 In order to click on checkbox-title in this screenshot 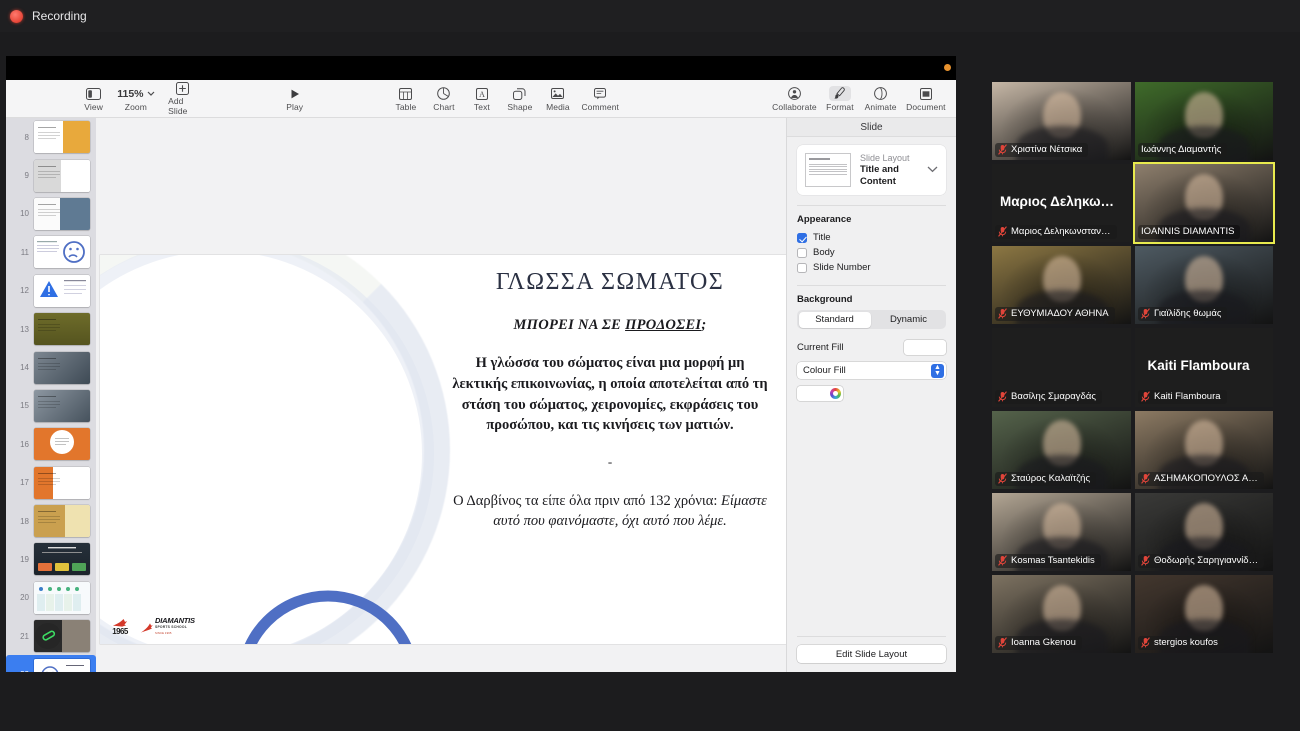, I will do `click(802, 237)`.